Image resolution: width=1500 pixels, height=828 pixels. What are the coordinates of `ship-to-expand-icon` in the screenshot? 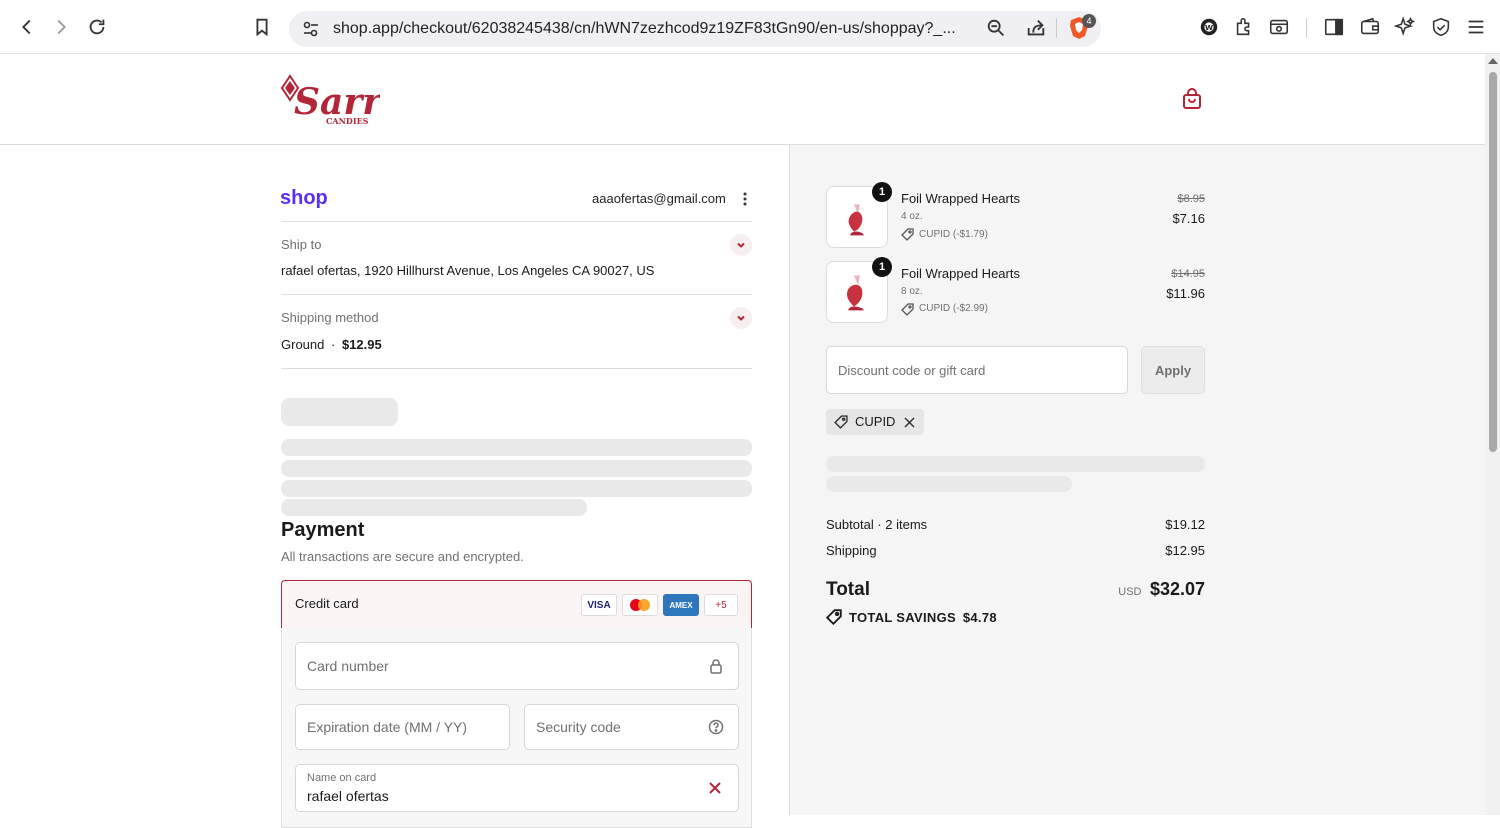 It's located at (741, 245).